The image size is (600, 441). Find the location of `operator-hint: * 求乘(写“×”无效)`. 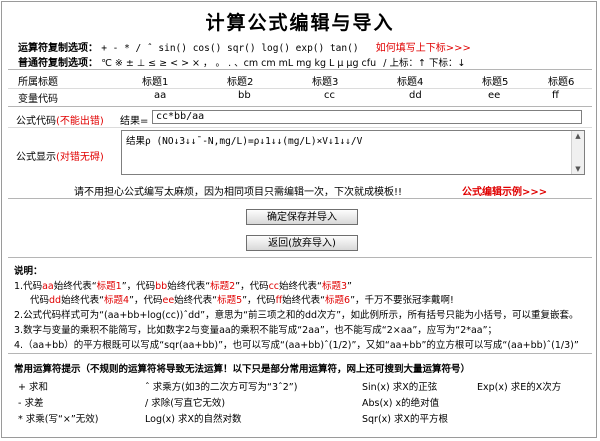

operator-hint: * 求乘(写“×”无效) is located at coordinates (58, 419).